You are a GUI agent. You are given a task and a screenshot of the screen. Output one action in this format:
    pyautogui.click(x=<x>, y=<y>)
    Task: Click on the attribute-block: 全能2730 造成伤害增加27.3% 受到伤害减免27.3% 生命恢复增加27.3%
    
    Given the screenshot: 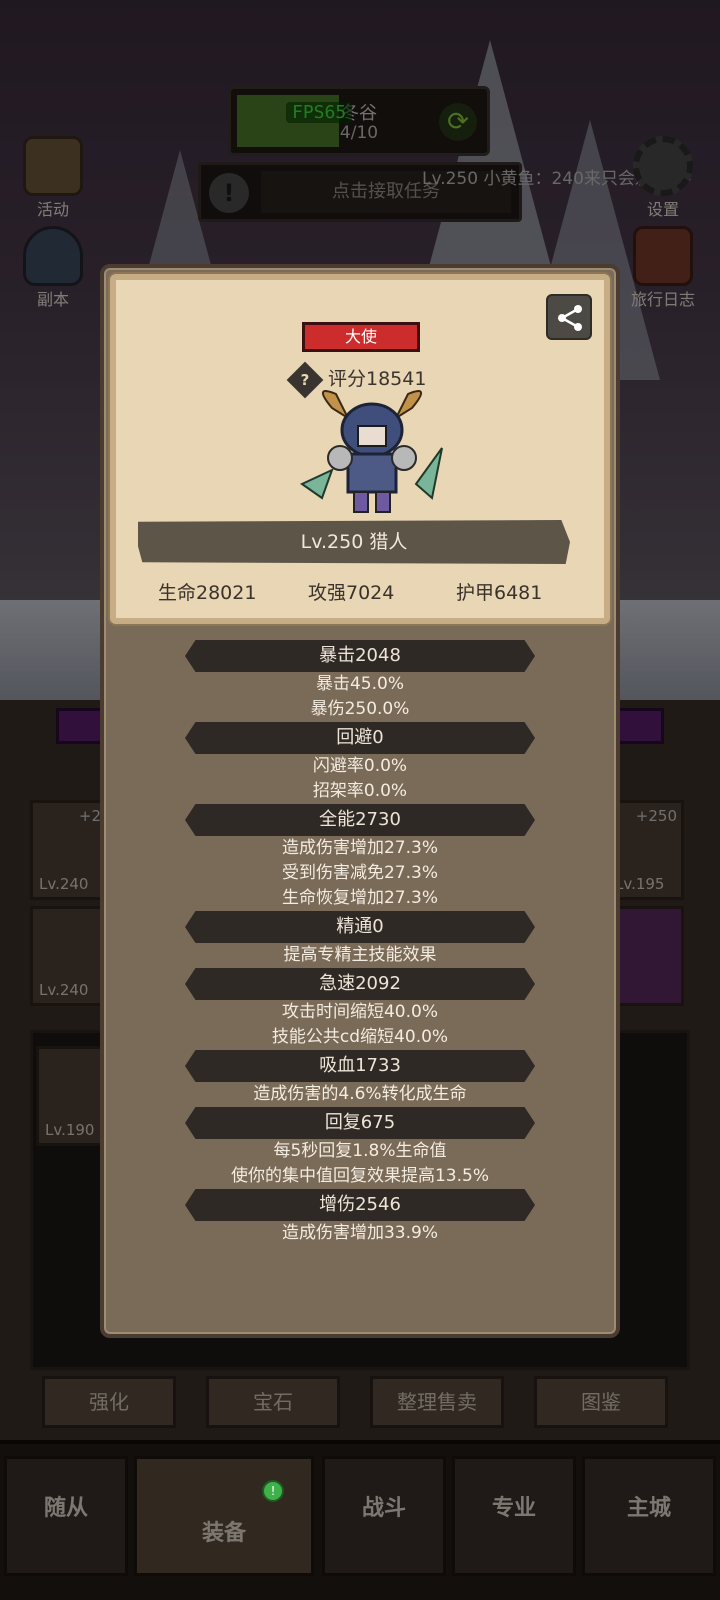 What is the action you would take?
    pyautogui.click(x=360, y=857)
    